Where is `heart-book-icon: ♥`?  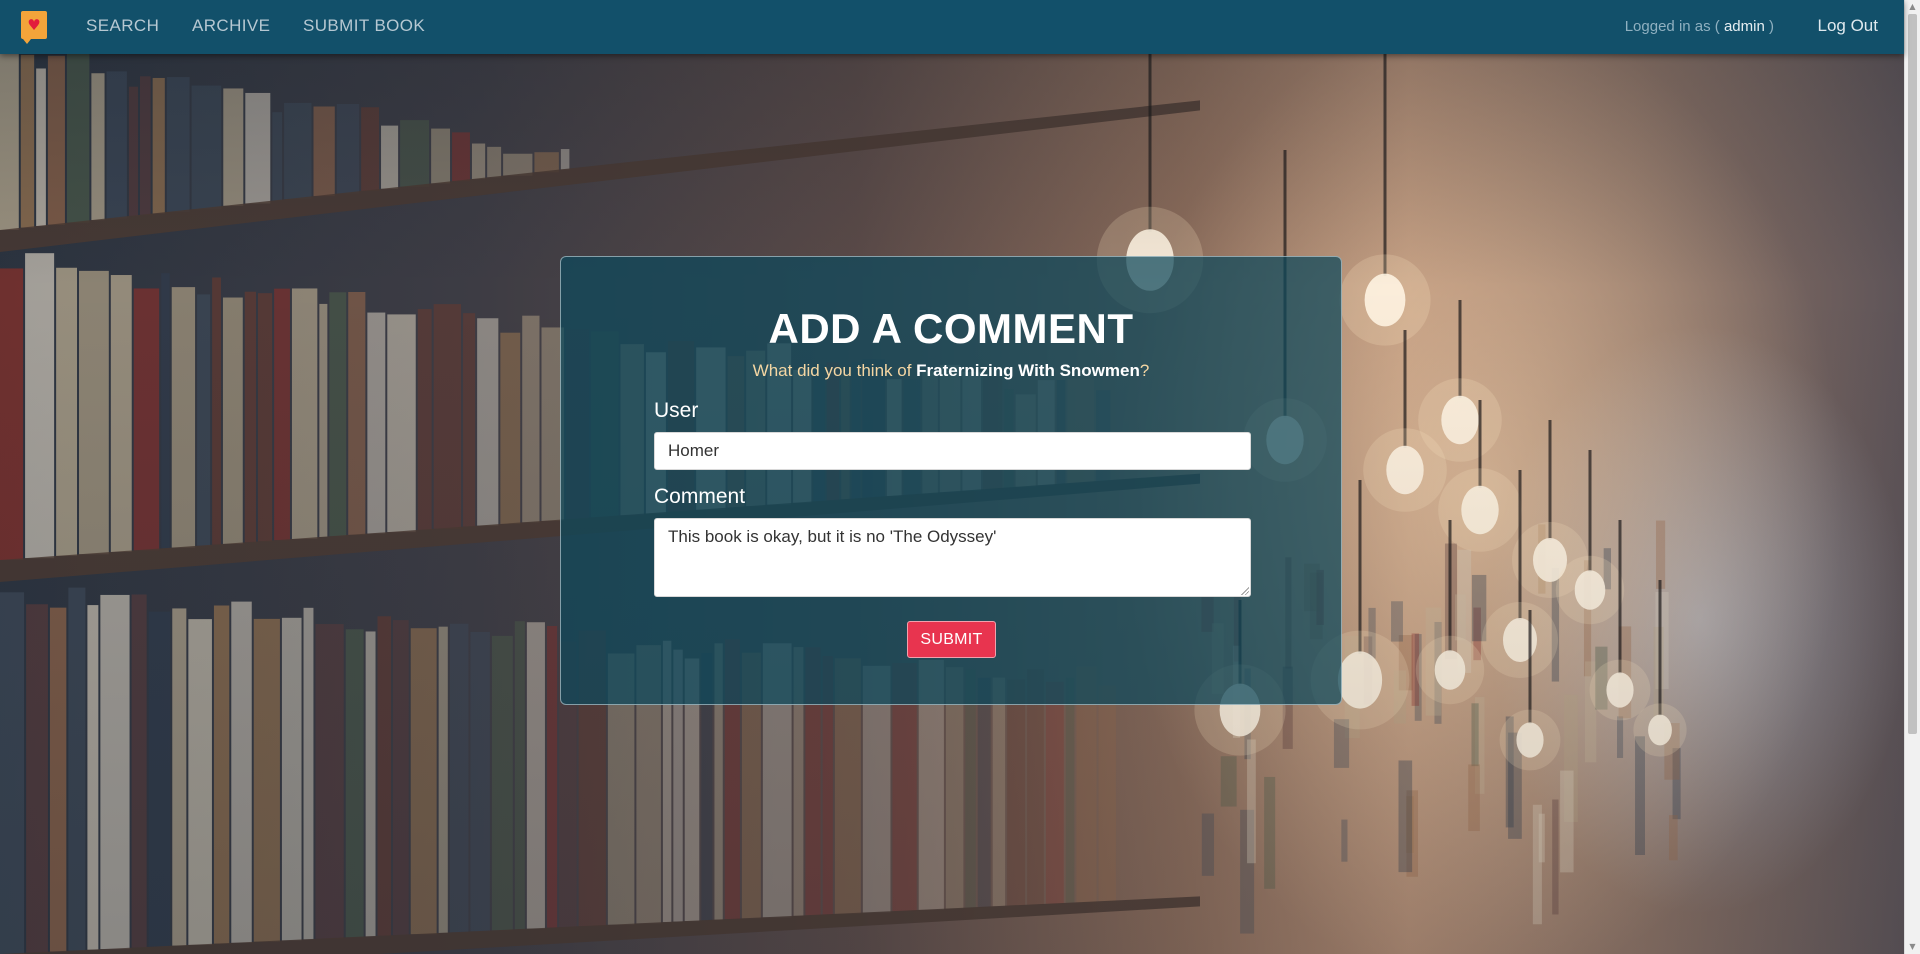 heart-book-icon: ♥ is located at coordinates (34, 24).